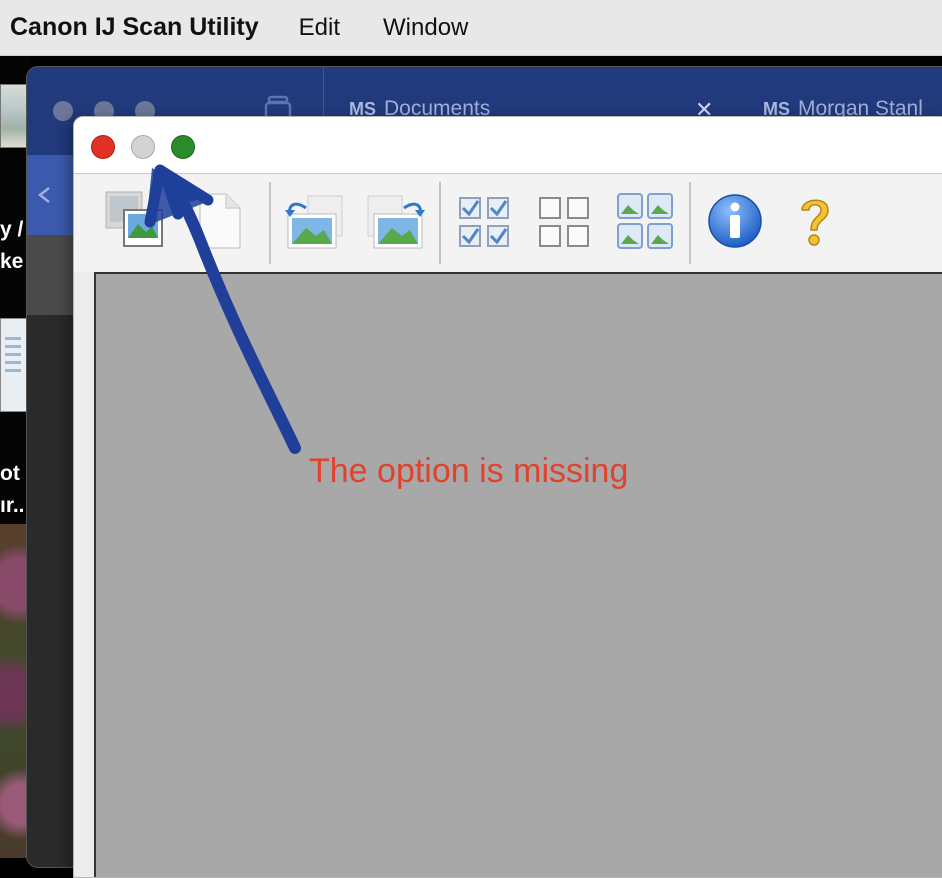 The width and height of the screenshot is (942, 878). I want to click on help-icon, so click(815, 221).